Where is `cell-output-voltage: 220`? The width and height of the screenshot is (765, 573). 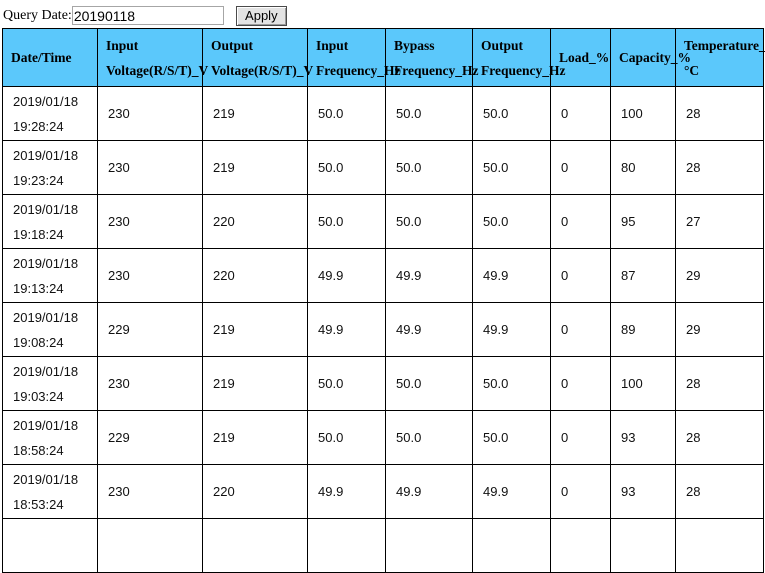
cell-output-voltage: 220 is located at coordinates (255, 275).